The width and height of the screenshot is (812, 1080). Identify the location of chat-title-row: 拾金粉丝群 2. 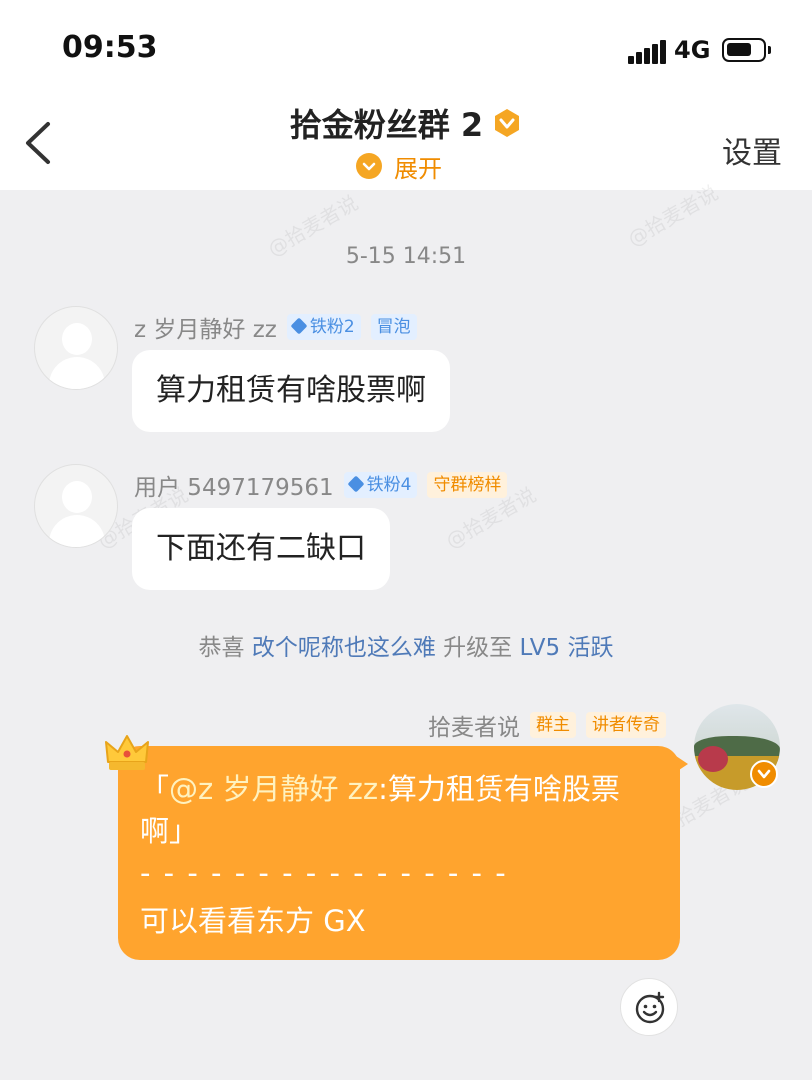
(406, 123).